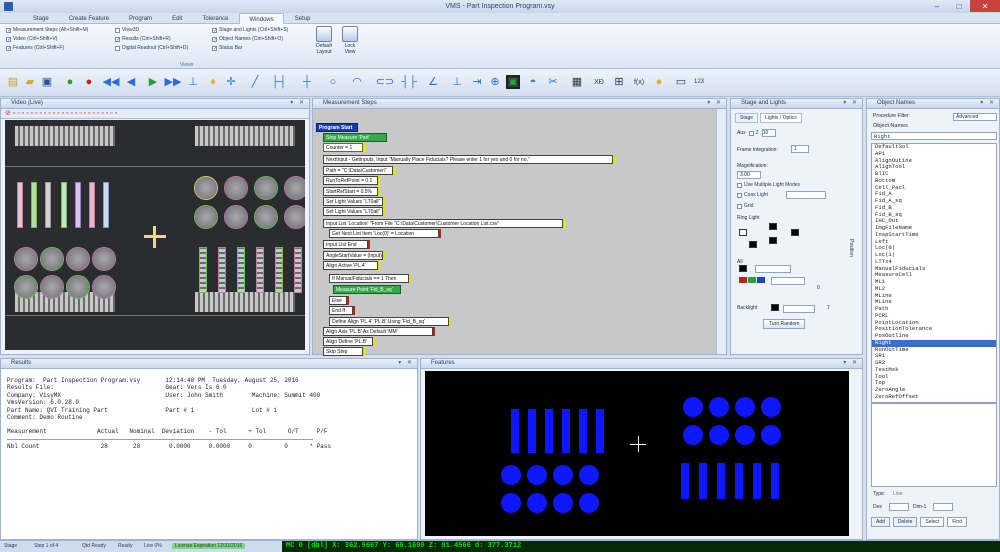 The image size is (1000, 552). What do you see at coordinates (307, 82) in the screenshot?
I see `point-tool-icon: ┼` at bounding box center [307, 82].